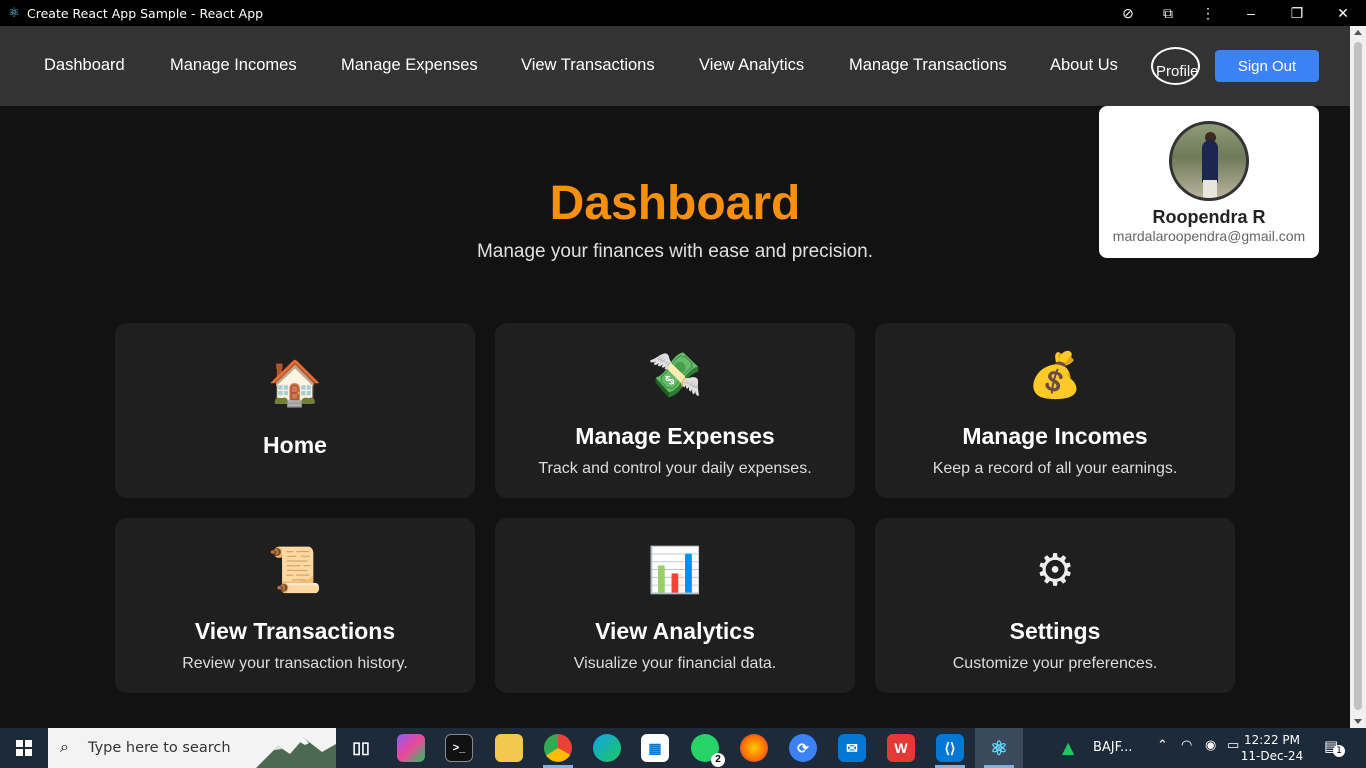  What do you see at coordinates (14, 12) in the screenshot?
I see `react-icon: ⚛` at bounding box center [14, 12].